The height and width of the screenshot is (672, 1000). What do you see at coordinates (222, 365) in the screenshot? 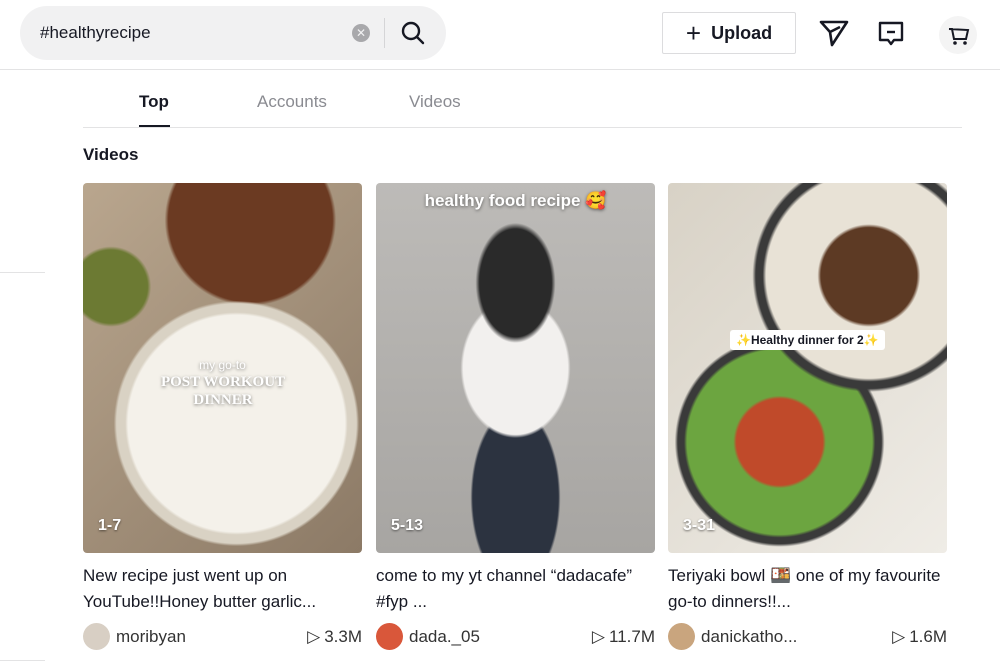
I see `overlay-small-text: my go-to` at bounding box center [222, 365].